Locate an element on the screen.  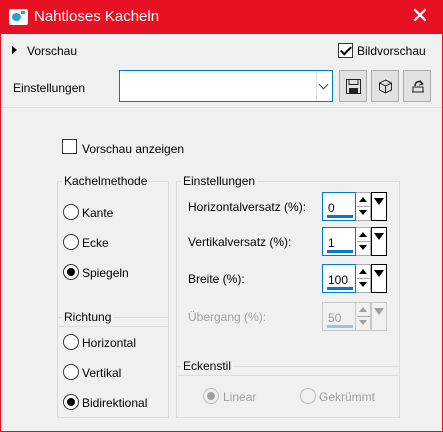
radio-bidirektional is located at coordinates (71, 402).